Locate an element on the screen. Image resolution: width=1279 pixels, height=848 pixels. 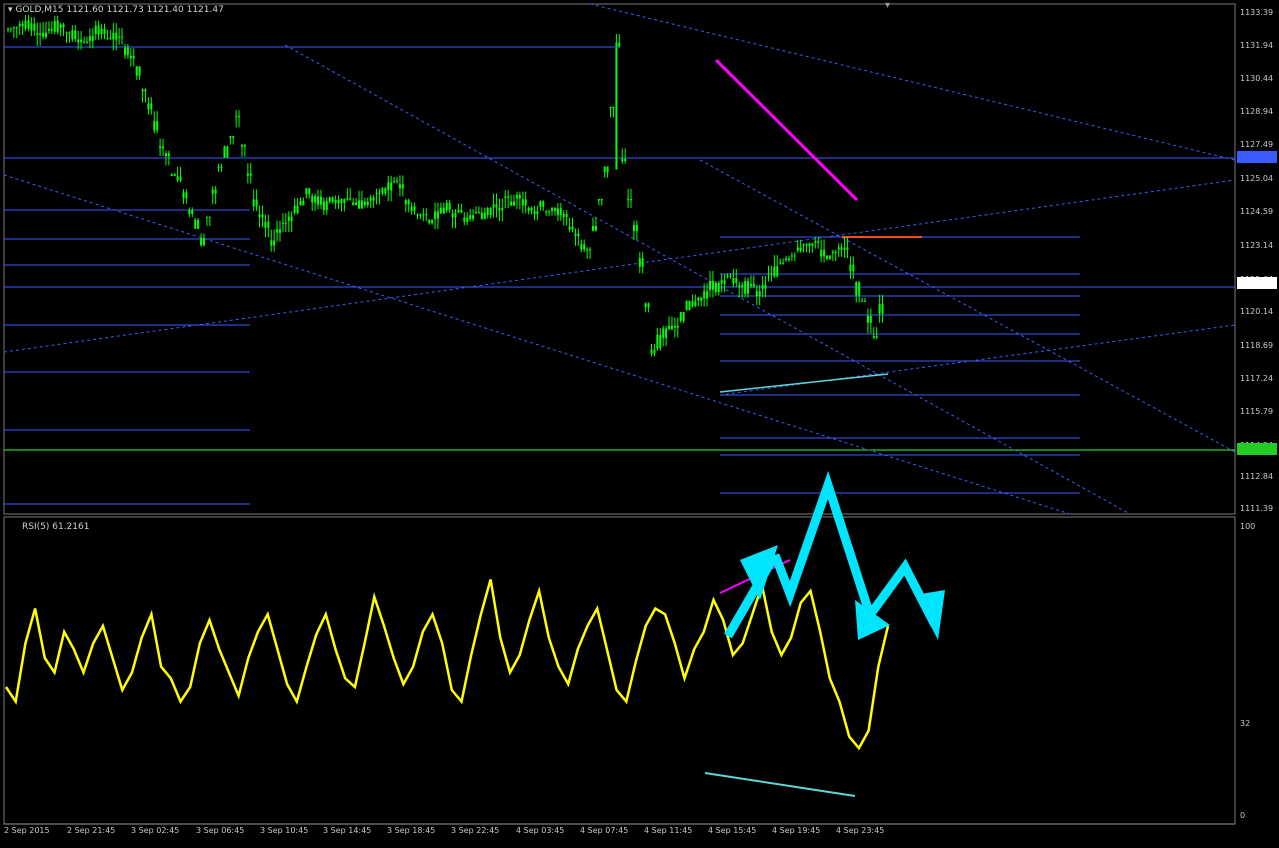
rsi-series is located at coordinates (447, 665).